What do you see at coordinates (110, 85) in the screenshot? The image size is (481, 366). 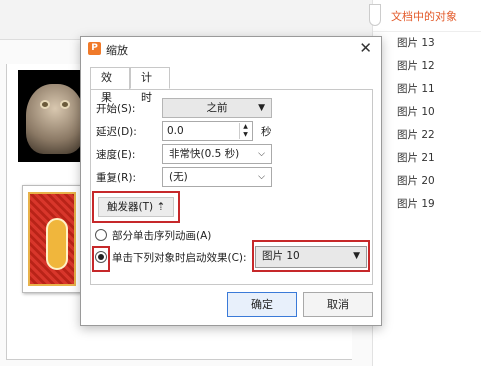 I see `tab-effect: 效果` at bounding box center [110, 85].